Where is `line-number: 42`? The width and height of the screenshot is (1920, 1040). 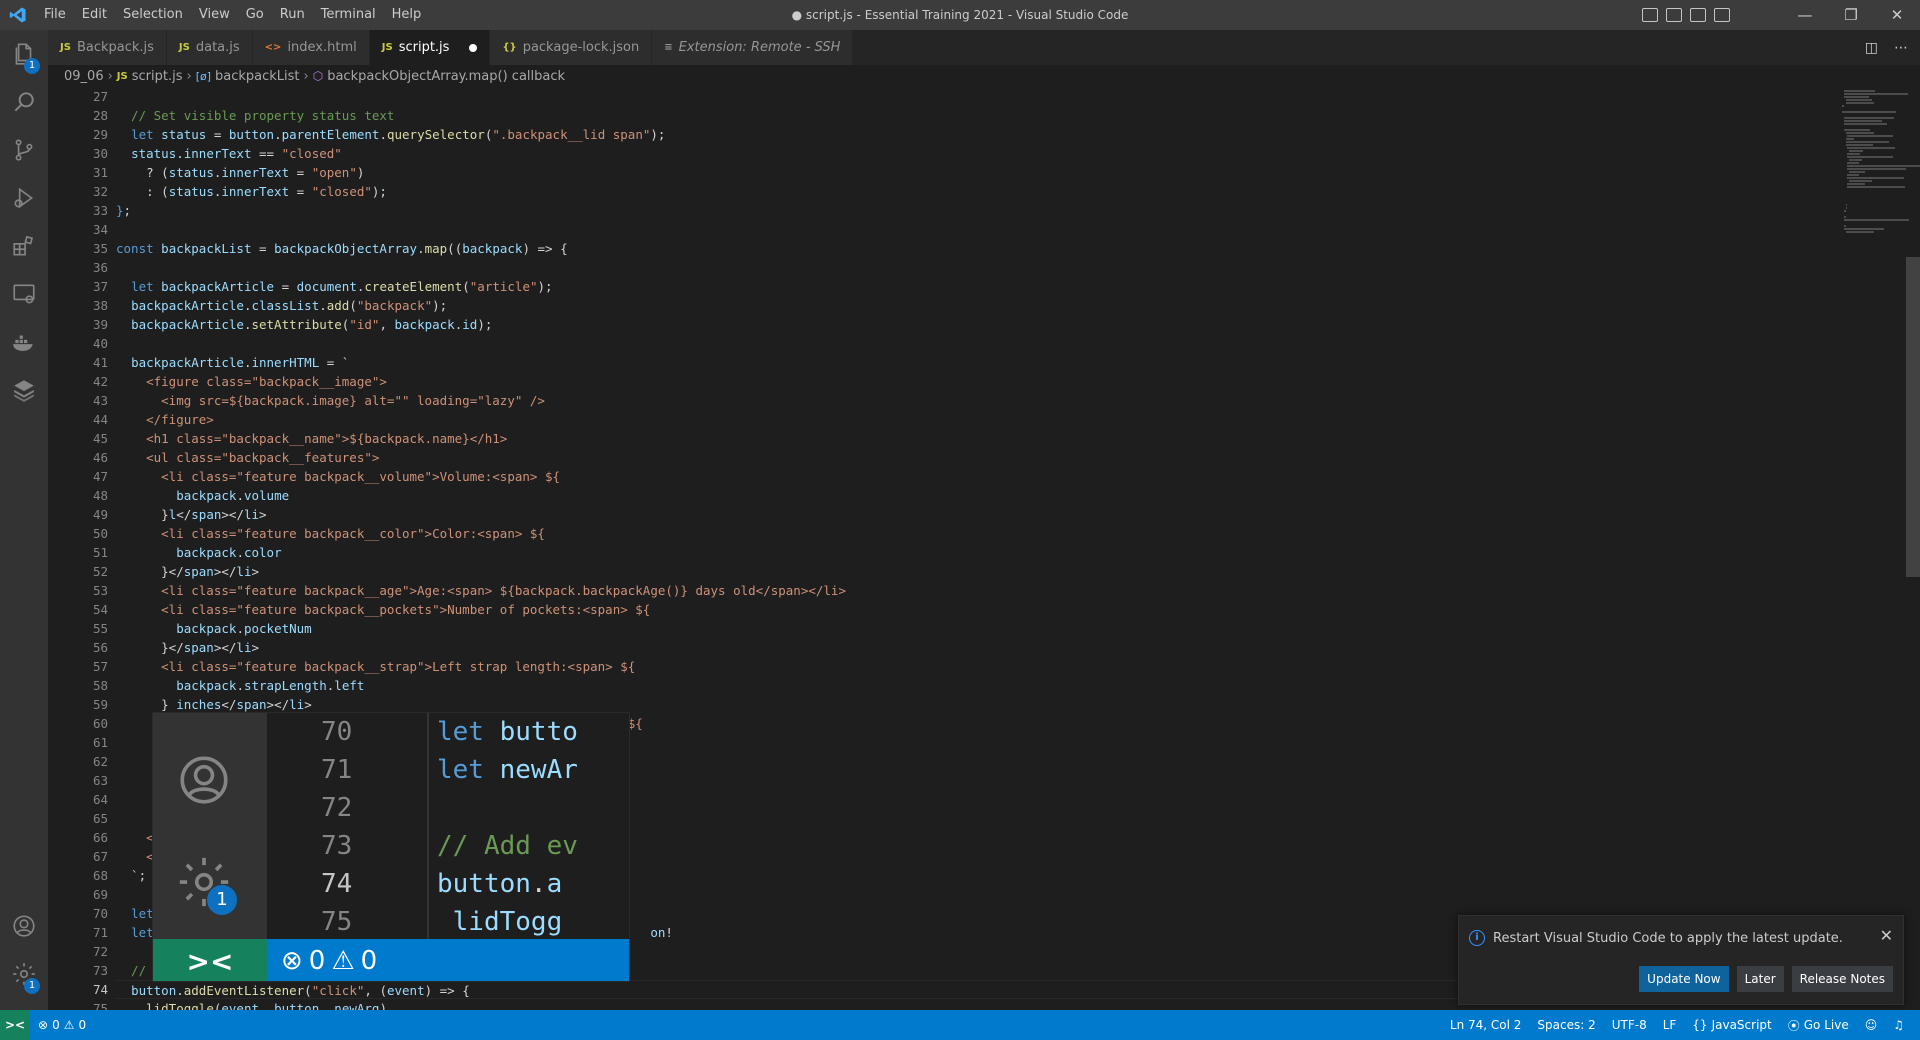
line-number: 42 is located at coordinates (100, 381).